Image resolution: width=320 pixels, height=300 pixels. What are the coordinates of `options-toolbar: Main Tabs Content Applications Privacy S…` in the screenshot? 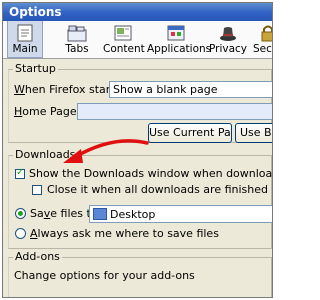 It's located at (137, 40).